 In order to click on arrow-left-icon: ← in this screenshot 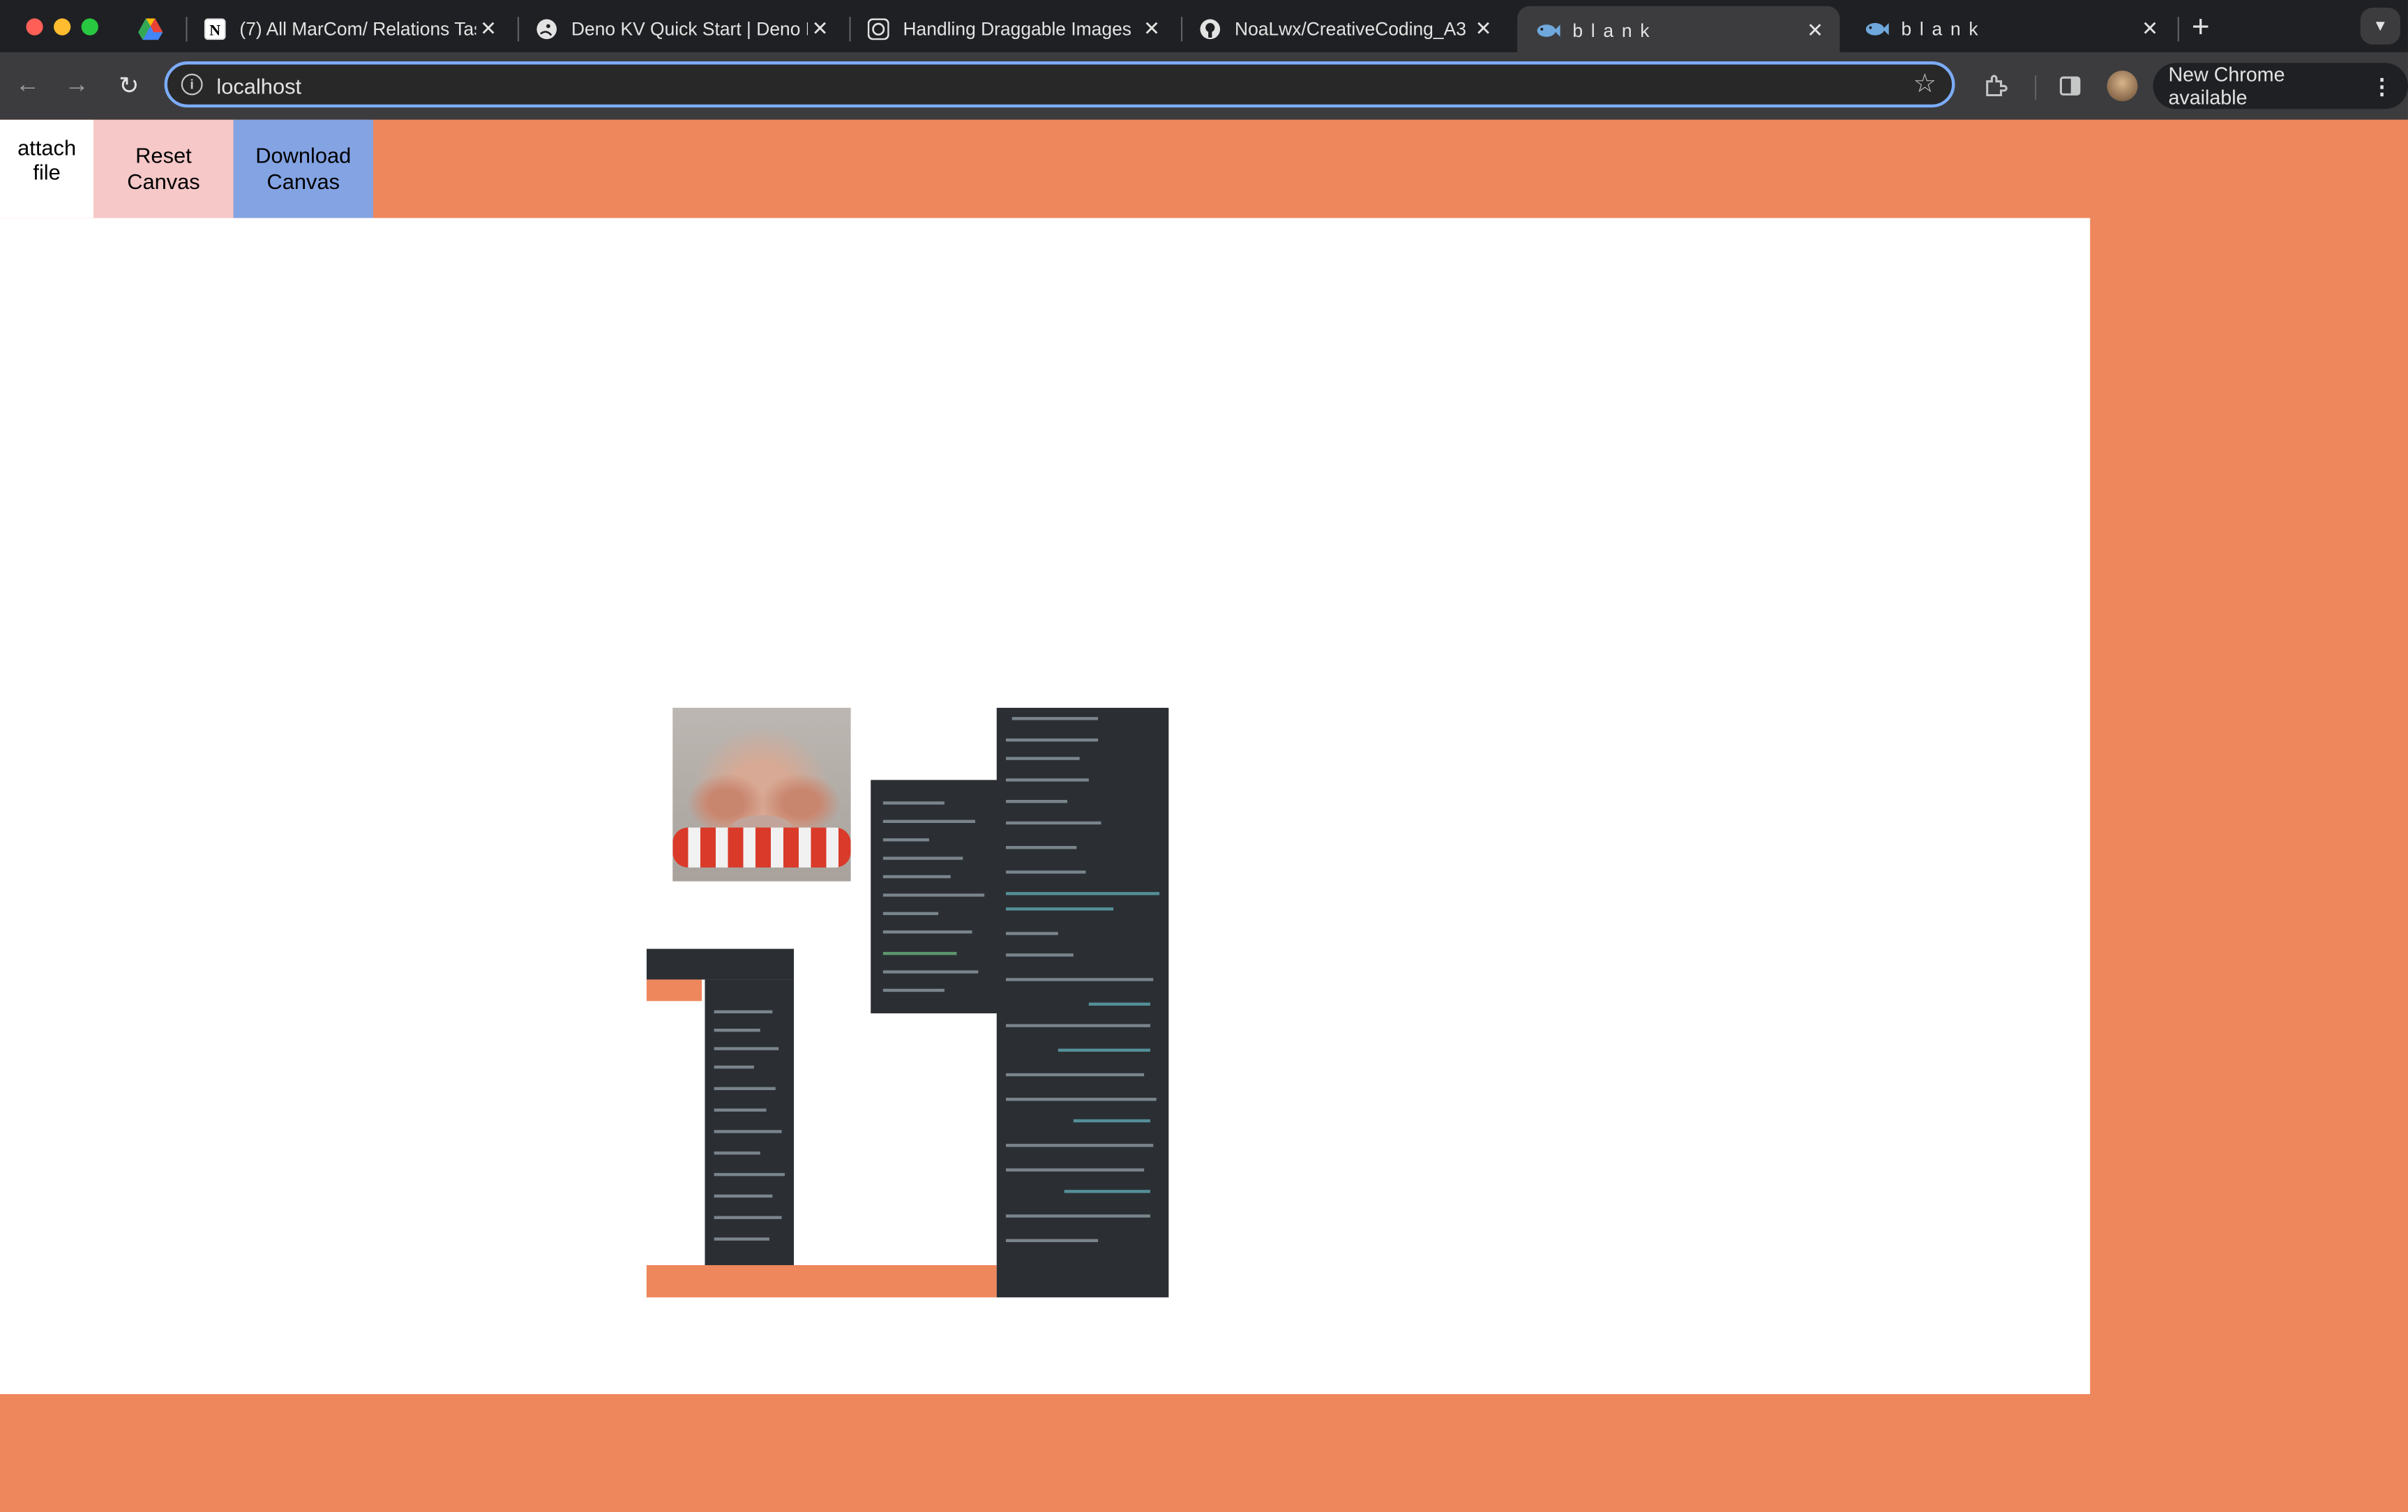, I will do `click(28, 85)`.